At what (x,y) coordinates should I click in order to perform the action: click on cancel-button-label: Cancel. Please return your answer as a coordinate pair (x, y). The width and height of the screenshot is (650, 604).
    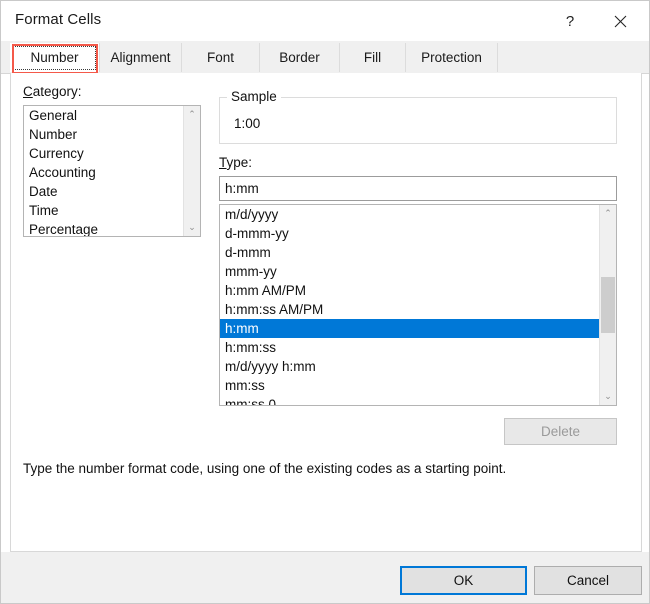
    Looking at the image, I should click on (588, 580).